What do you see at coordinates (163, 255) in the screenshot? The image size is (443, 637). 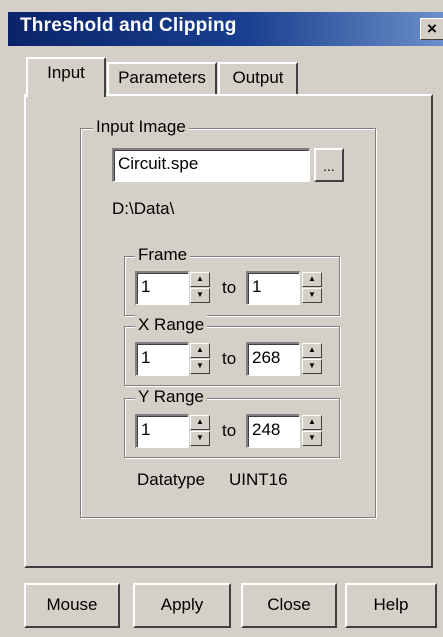 I see `frame-group-label: Frame` at bounding box center [163, 255].